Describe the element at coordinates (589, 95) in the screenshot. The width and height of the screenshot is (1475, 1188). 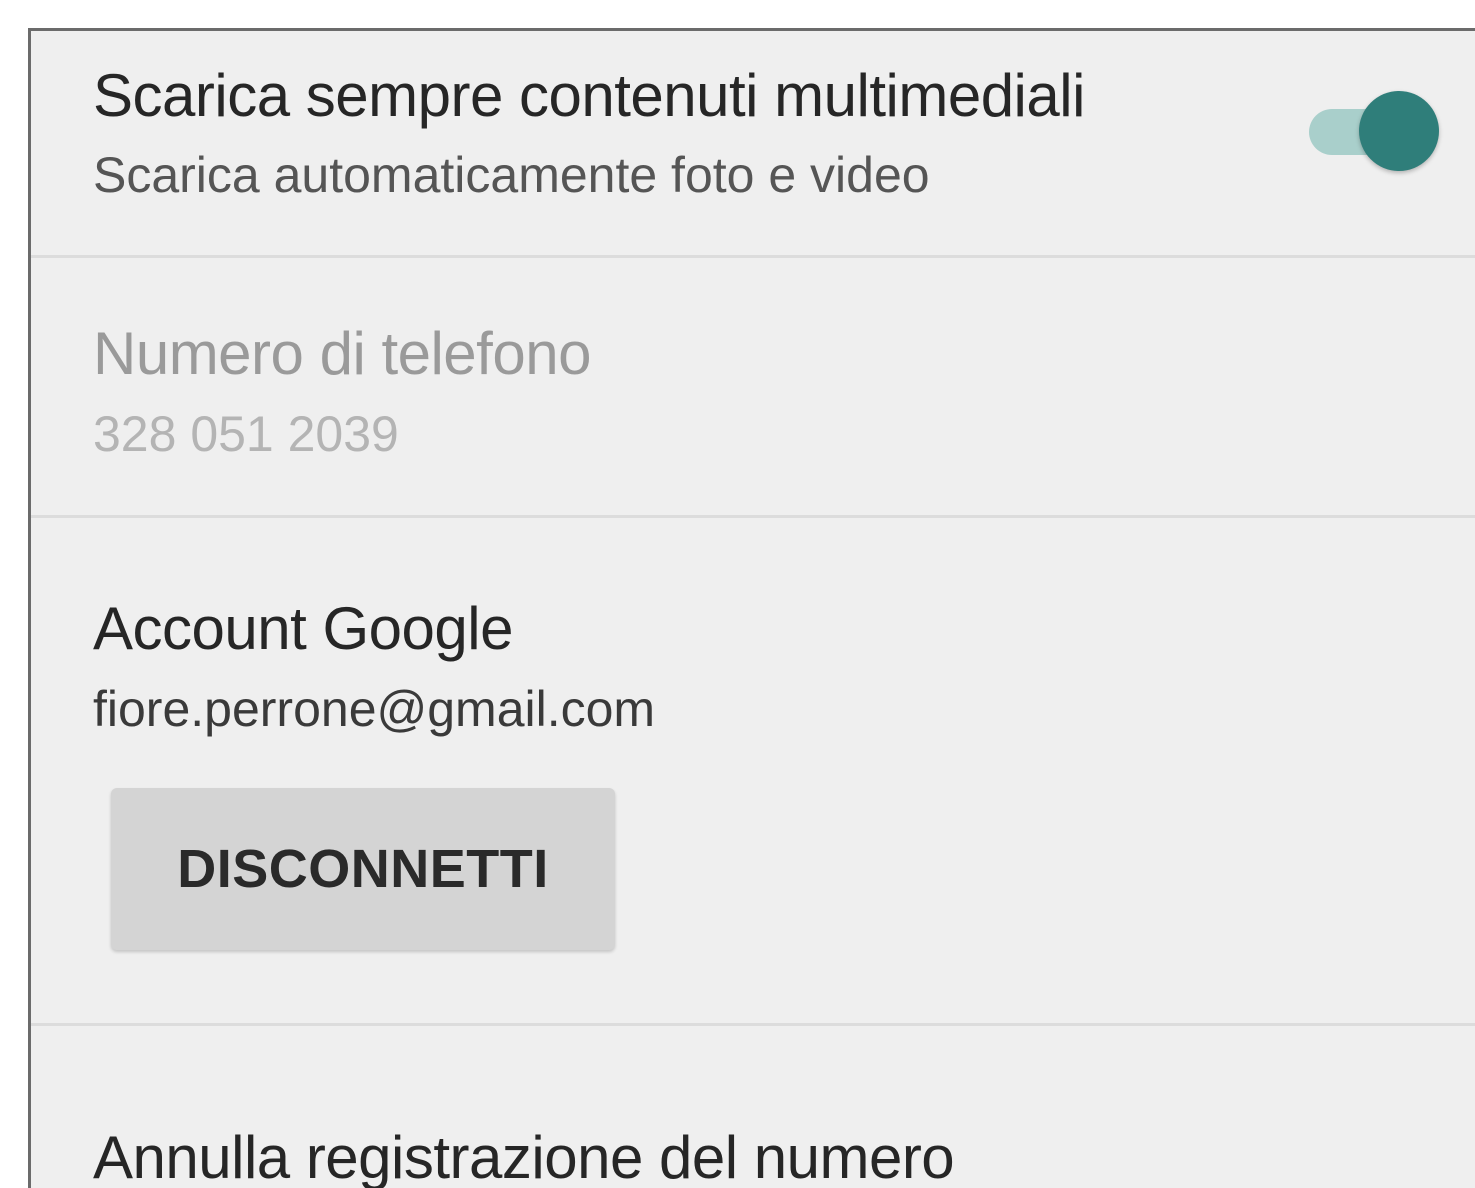
I see `auto-download-media-title: Scarica sempre contenuti multimediali` at that location.